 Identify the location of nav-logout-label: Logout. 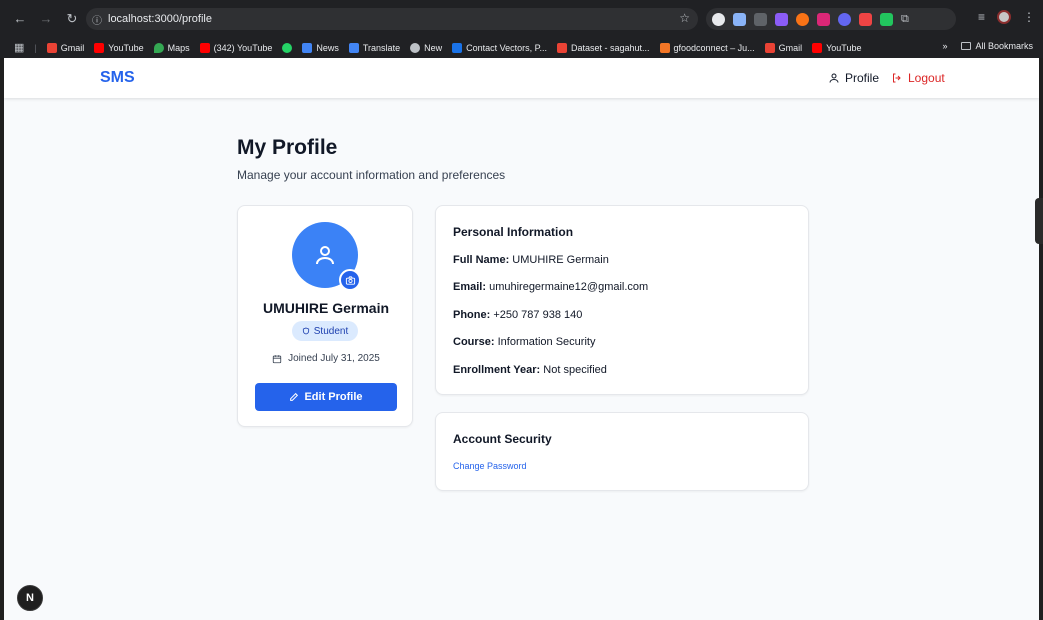
(926, 78).